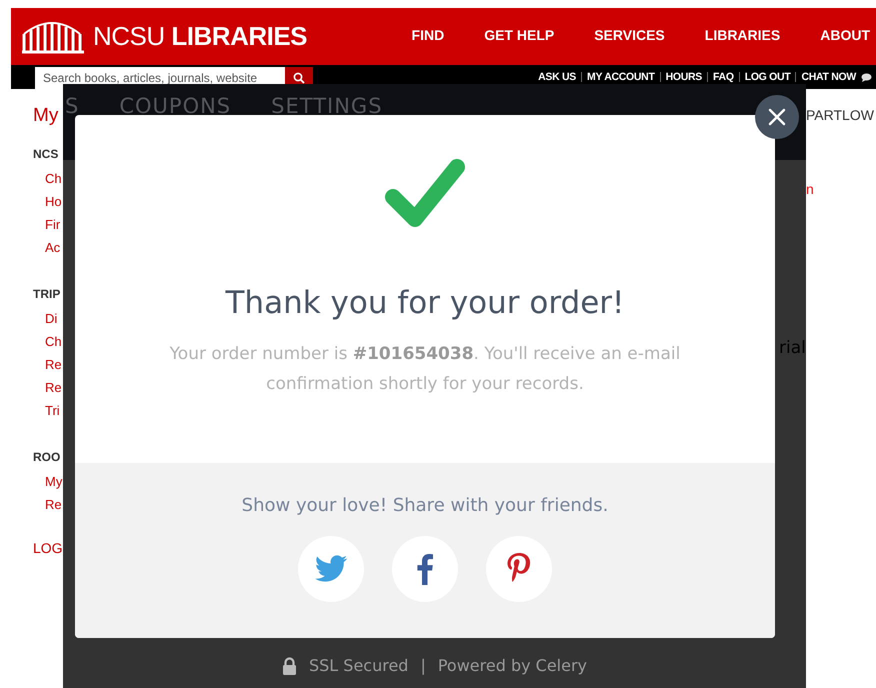  Describe the element at coordinates (200, 36) in the screenshot. I see `logo-text: NCSU LIBRARIES` at that location.